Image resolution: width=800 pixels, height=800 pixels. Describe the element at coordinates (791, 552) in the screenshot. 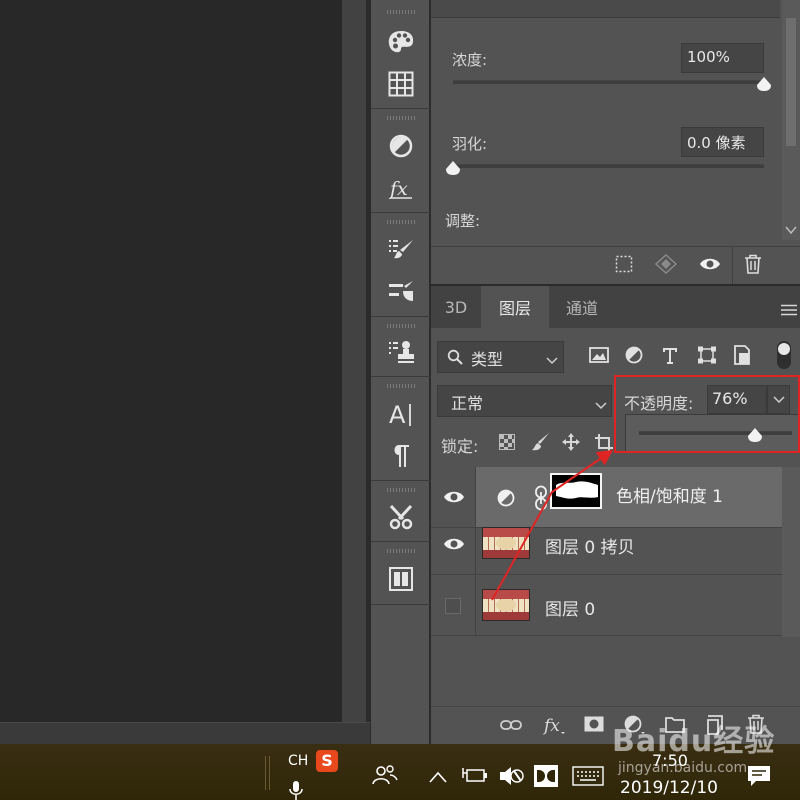

I see `layers-scrollbar` at that location.